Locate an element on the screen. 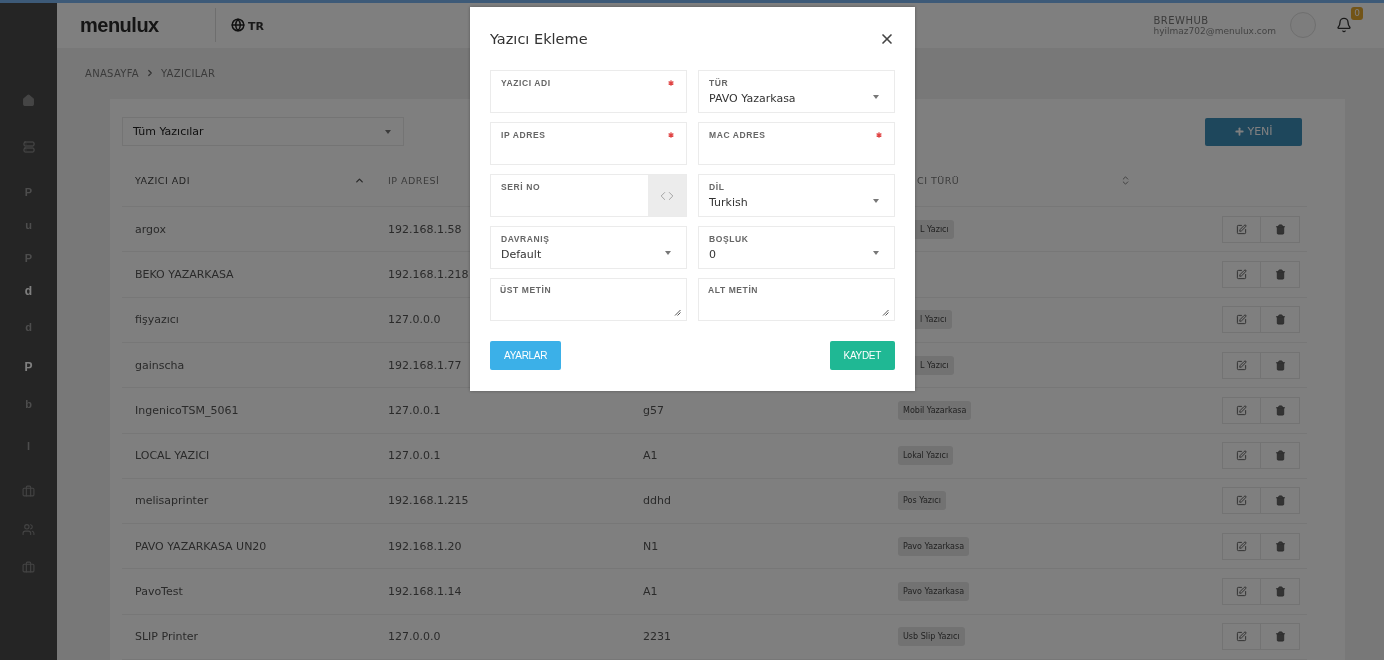  close-button is located at coordinates (887, 39).